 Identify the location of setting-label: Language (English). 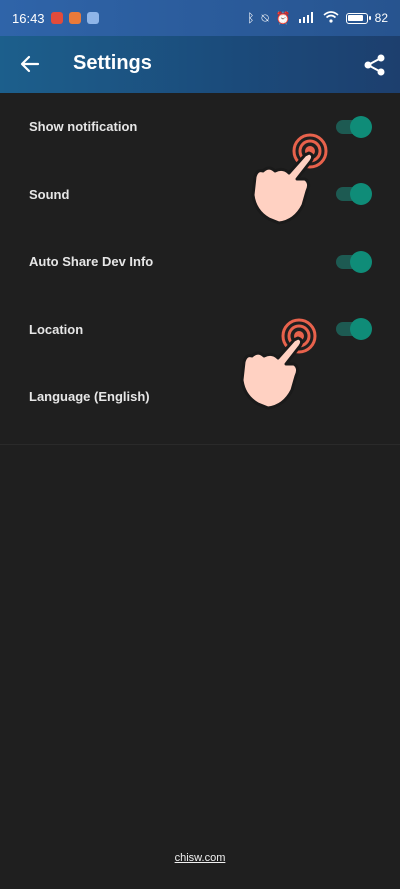
(89, 397).